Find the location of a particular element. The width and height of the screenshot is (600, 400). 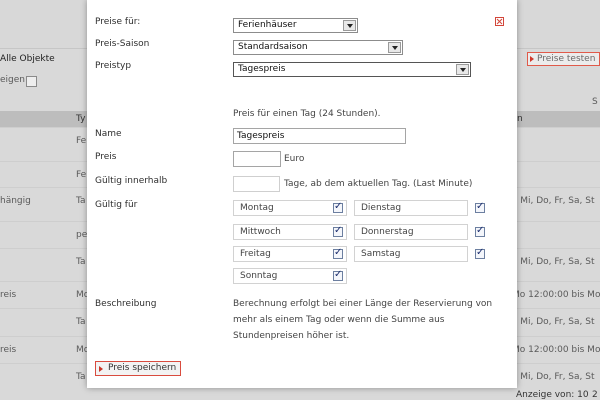

description-line-3: Stundenpreisen höher ist. is located at coordinates (291, 336).